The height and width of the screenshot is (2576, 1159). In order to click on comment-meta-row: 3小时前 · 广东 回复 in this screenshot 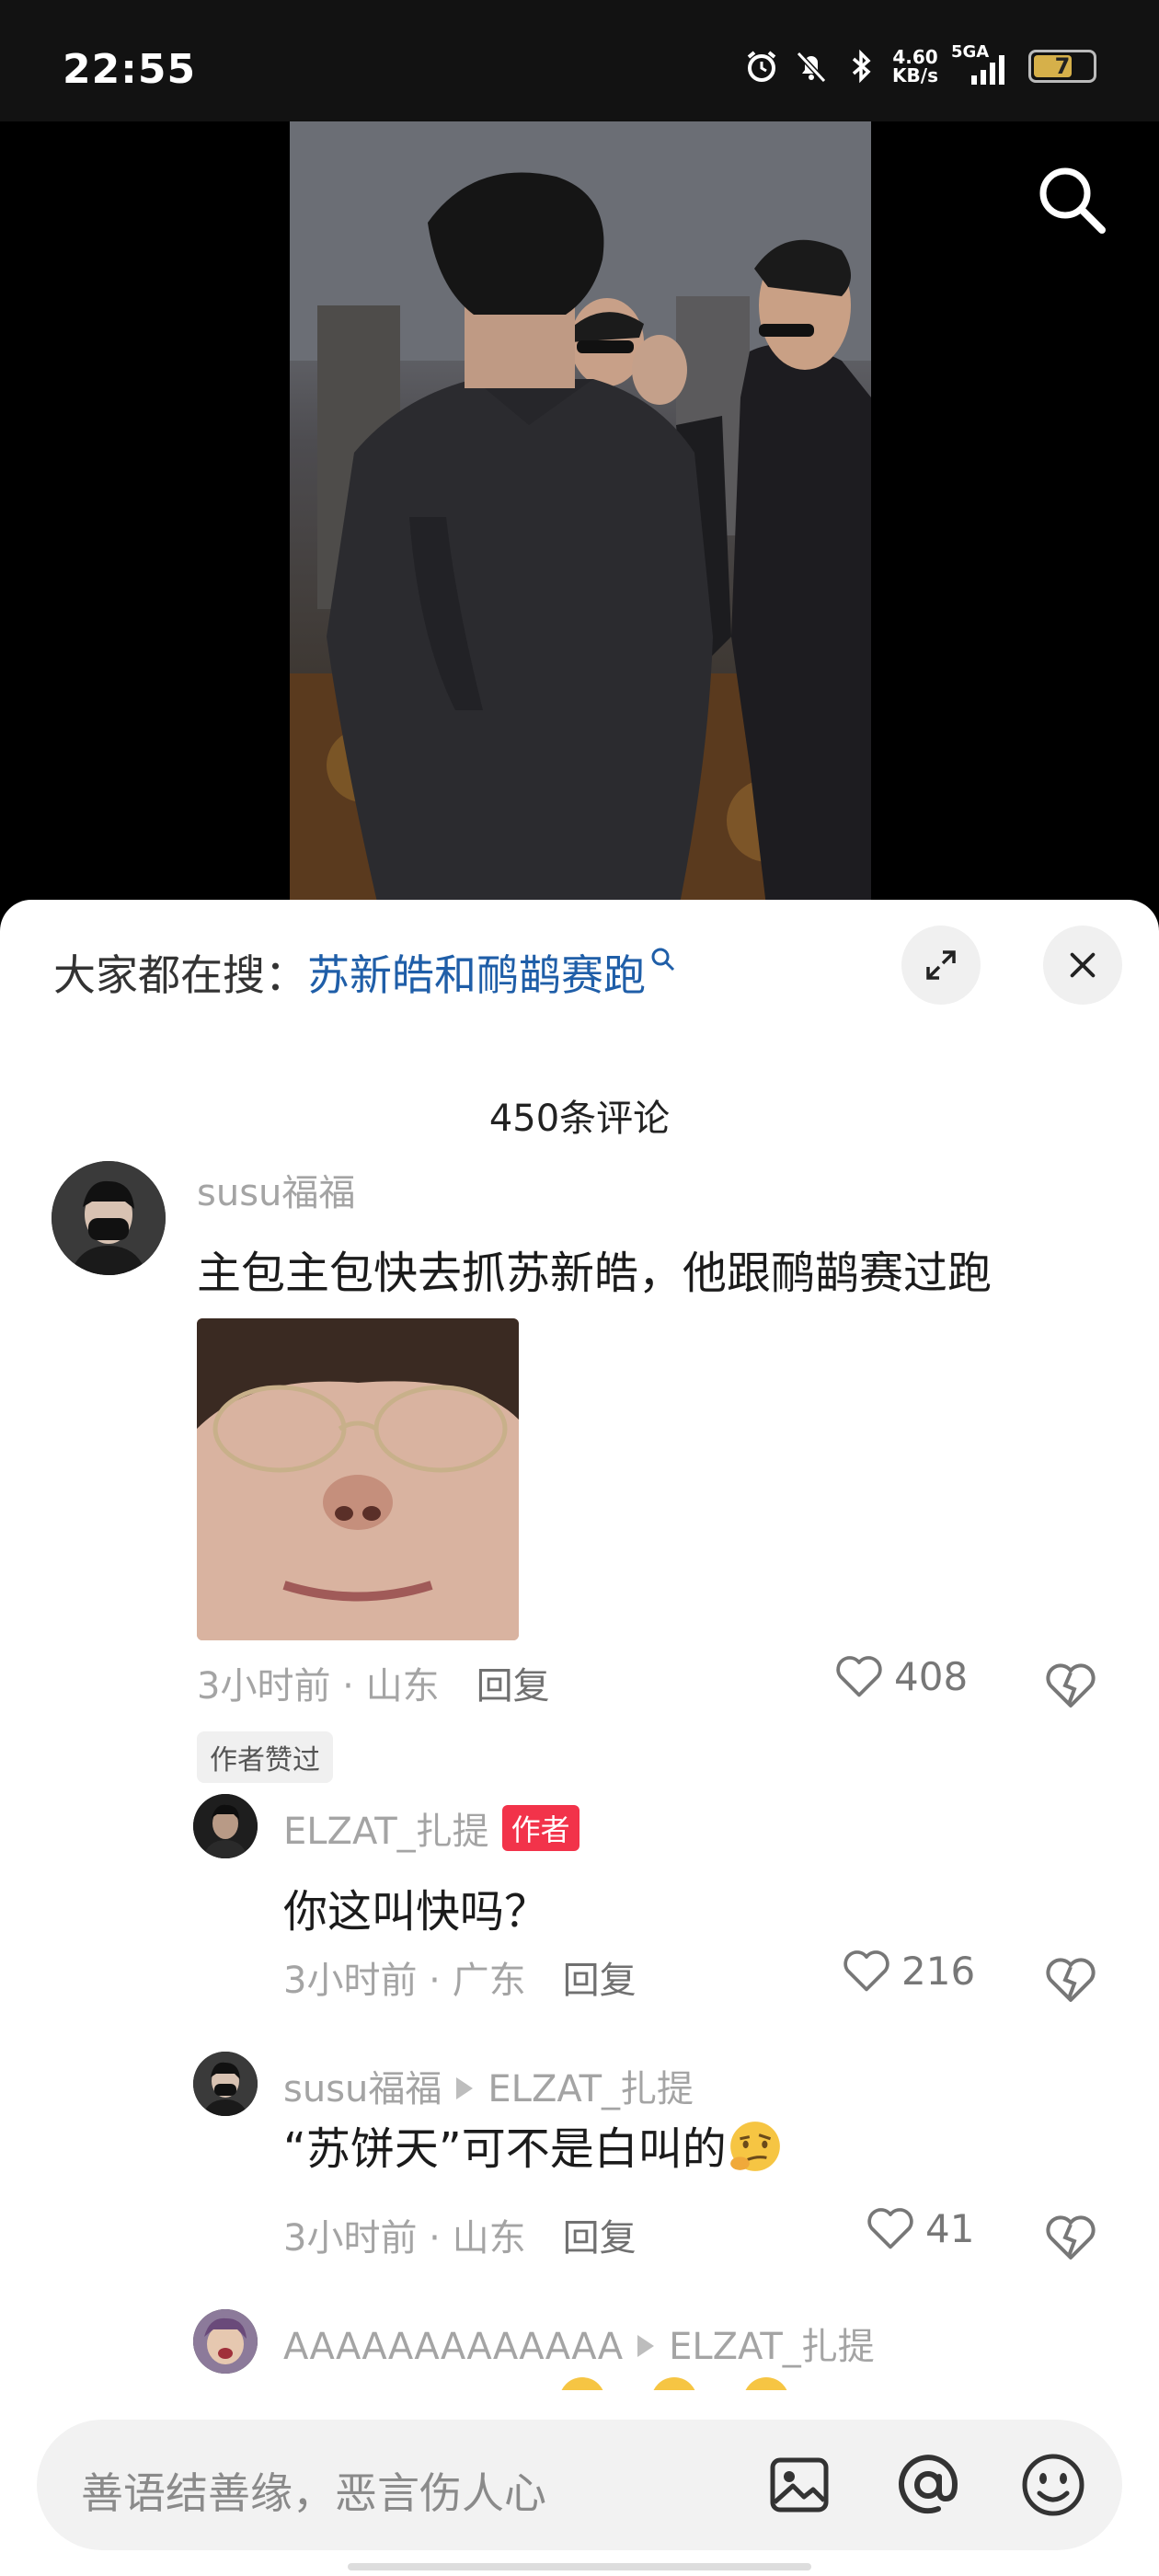, I will do `click(460, 1977)`.